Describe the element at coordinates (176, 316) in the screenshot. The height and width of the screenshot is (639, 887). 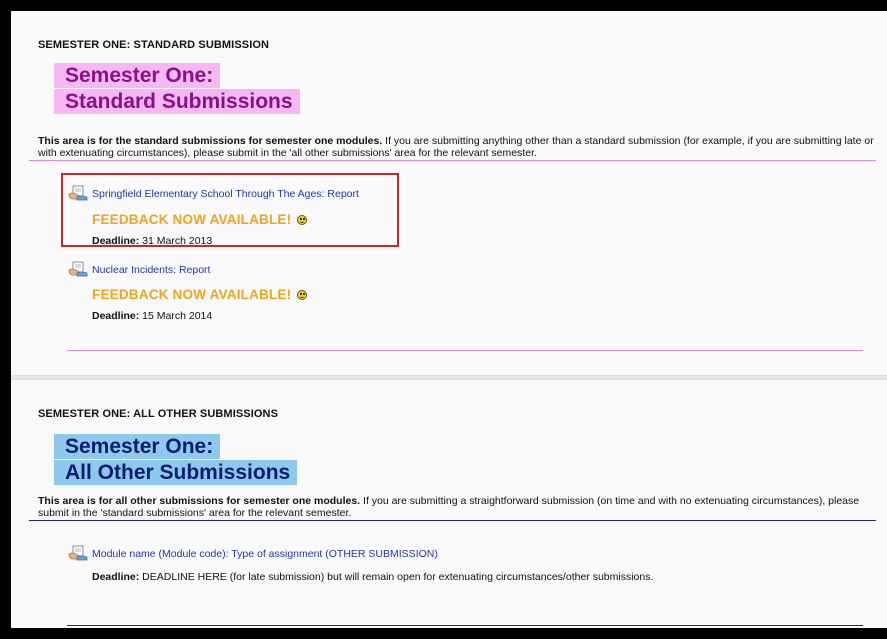
I see `deadline-value: 15 March 2014` at that location.